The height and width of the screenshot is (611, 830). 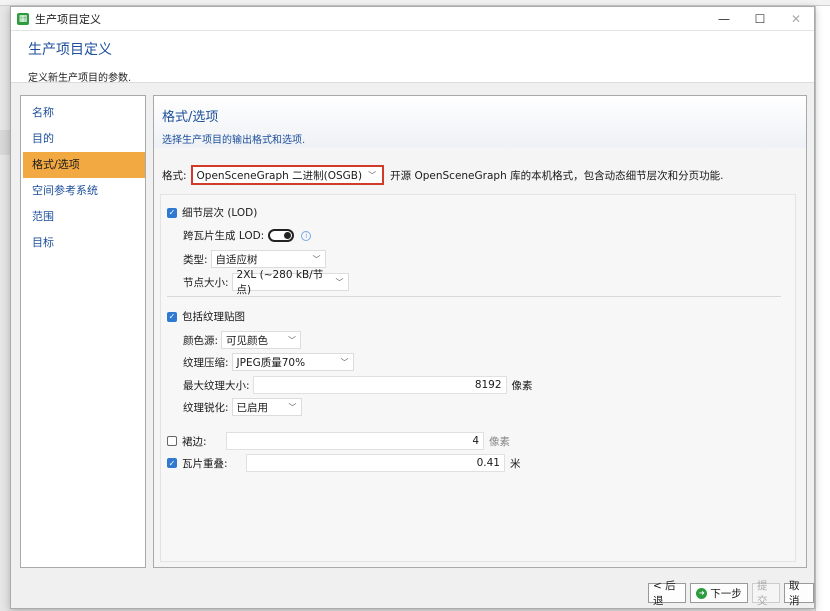 I want to click on background-left-edge, so click(x=5, y=142).